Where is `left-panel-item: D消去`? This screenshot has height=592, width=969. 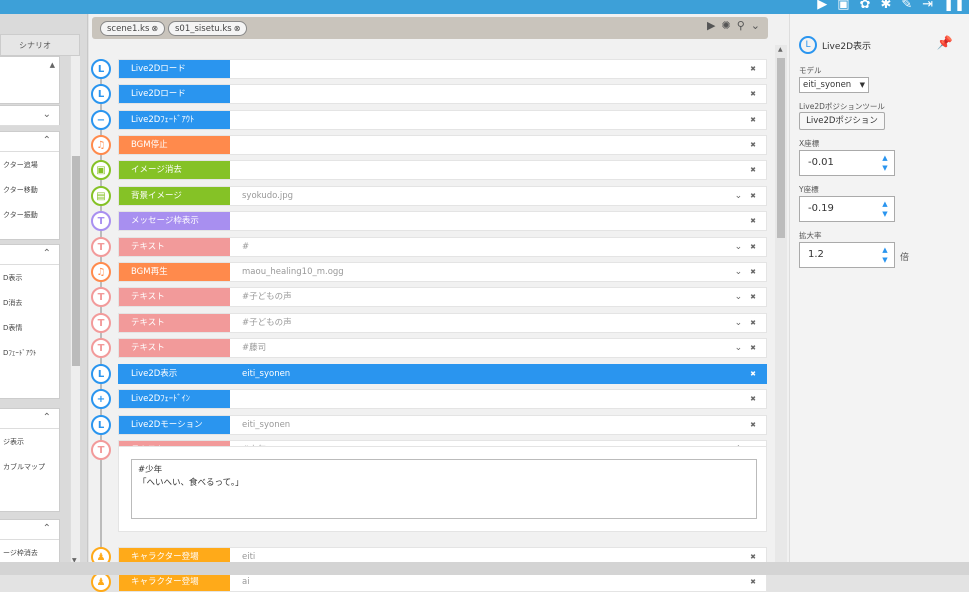
left-panel-item: D消去 is located at coordinates (29, 306).